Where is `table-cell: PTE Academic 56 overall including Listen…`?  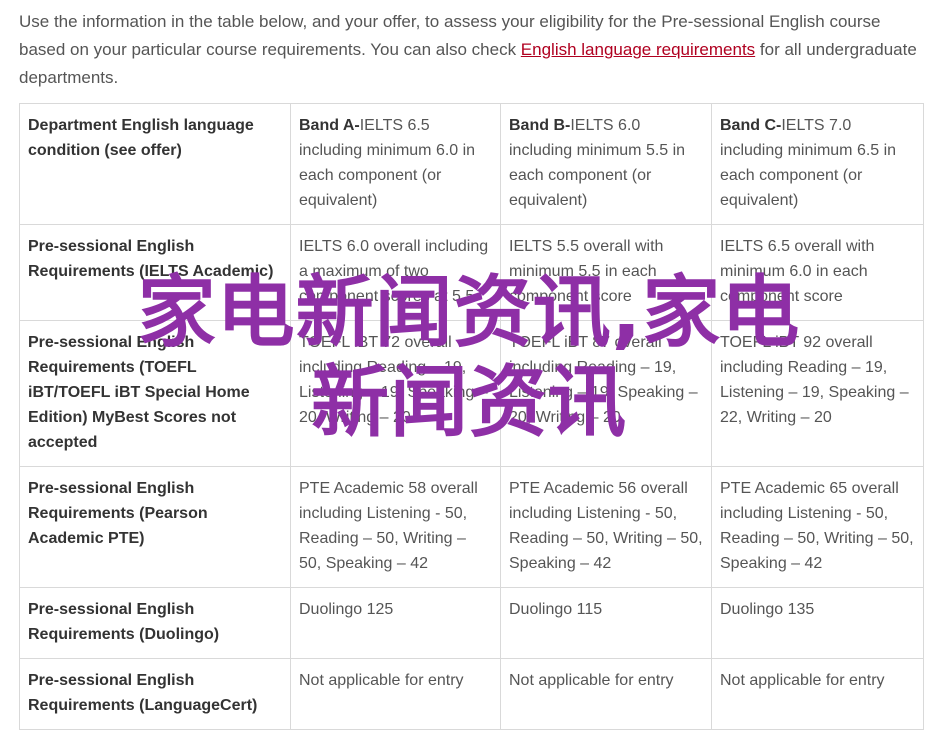
table-cell: PTE Academic 56 overall including Listen… is located at coordinates (606, 527).